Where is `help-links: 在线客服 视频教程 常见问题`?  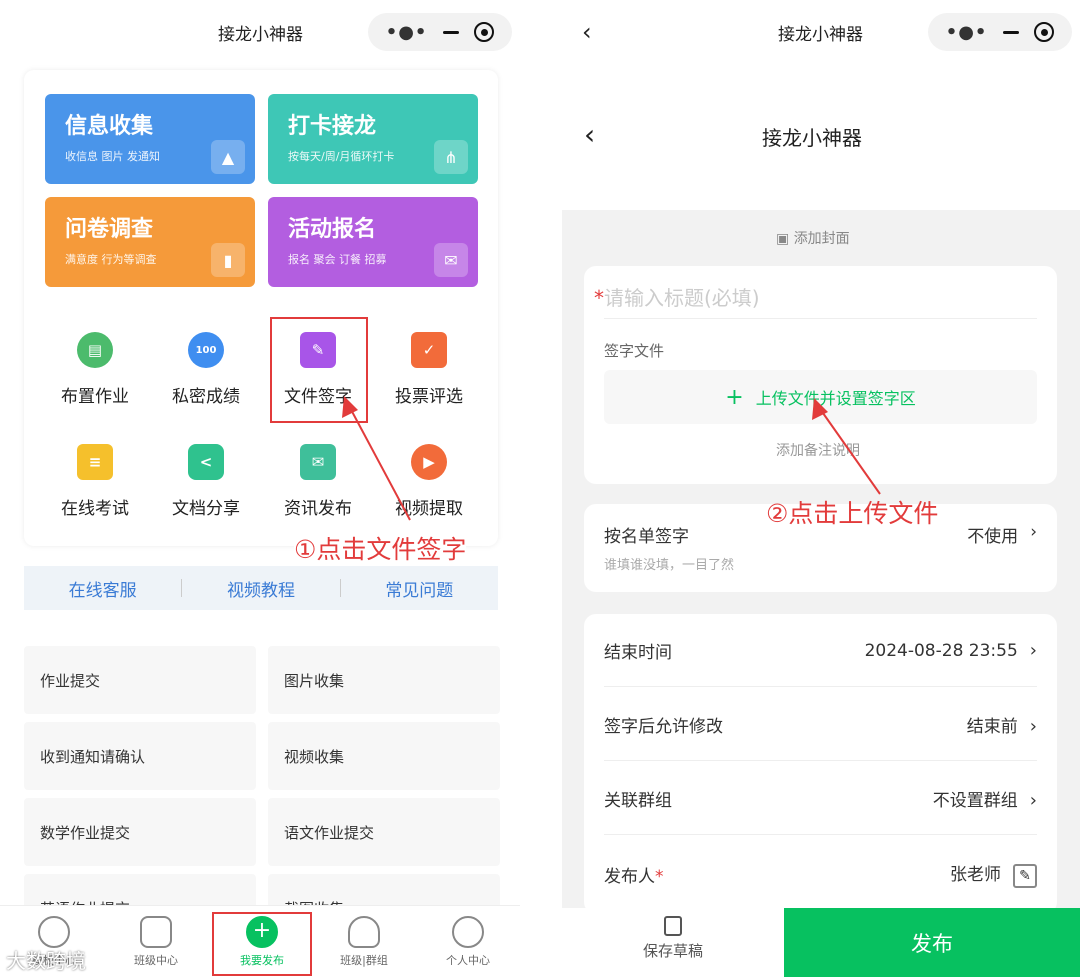 help-links: 在线客服 视频教程 常见问题 is located at coordinates (261, 588).